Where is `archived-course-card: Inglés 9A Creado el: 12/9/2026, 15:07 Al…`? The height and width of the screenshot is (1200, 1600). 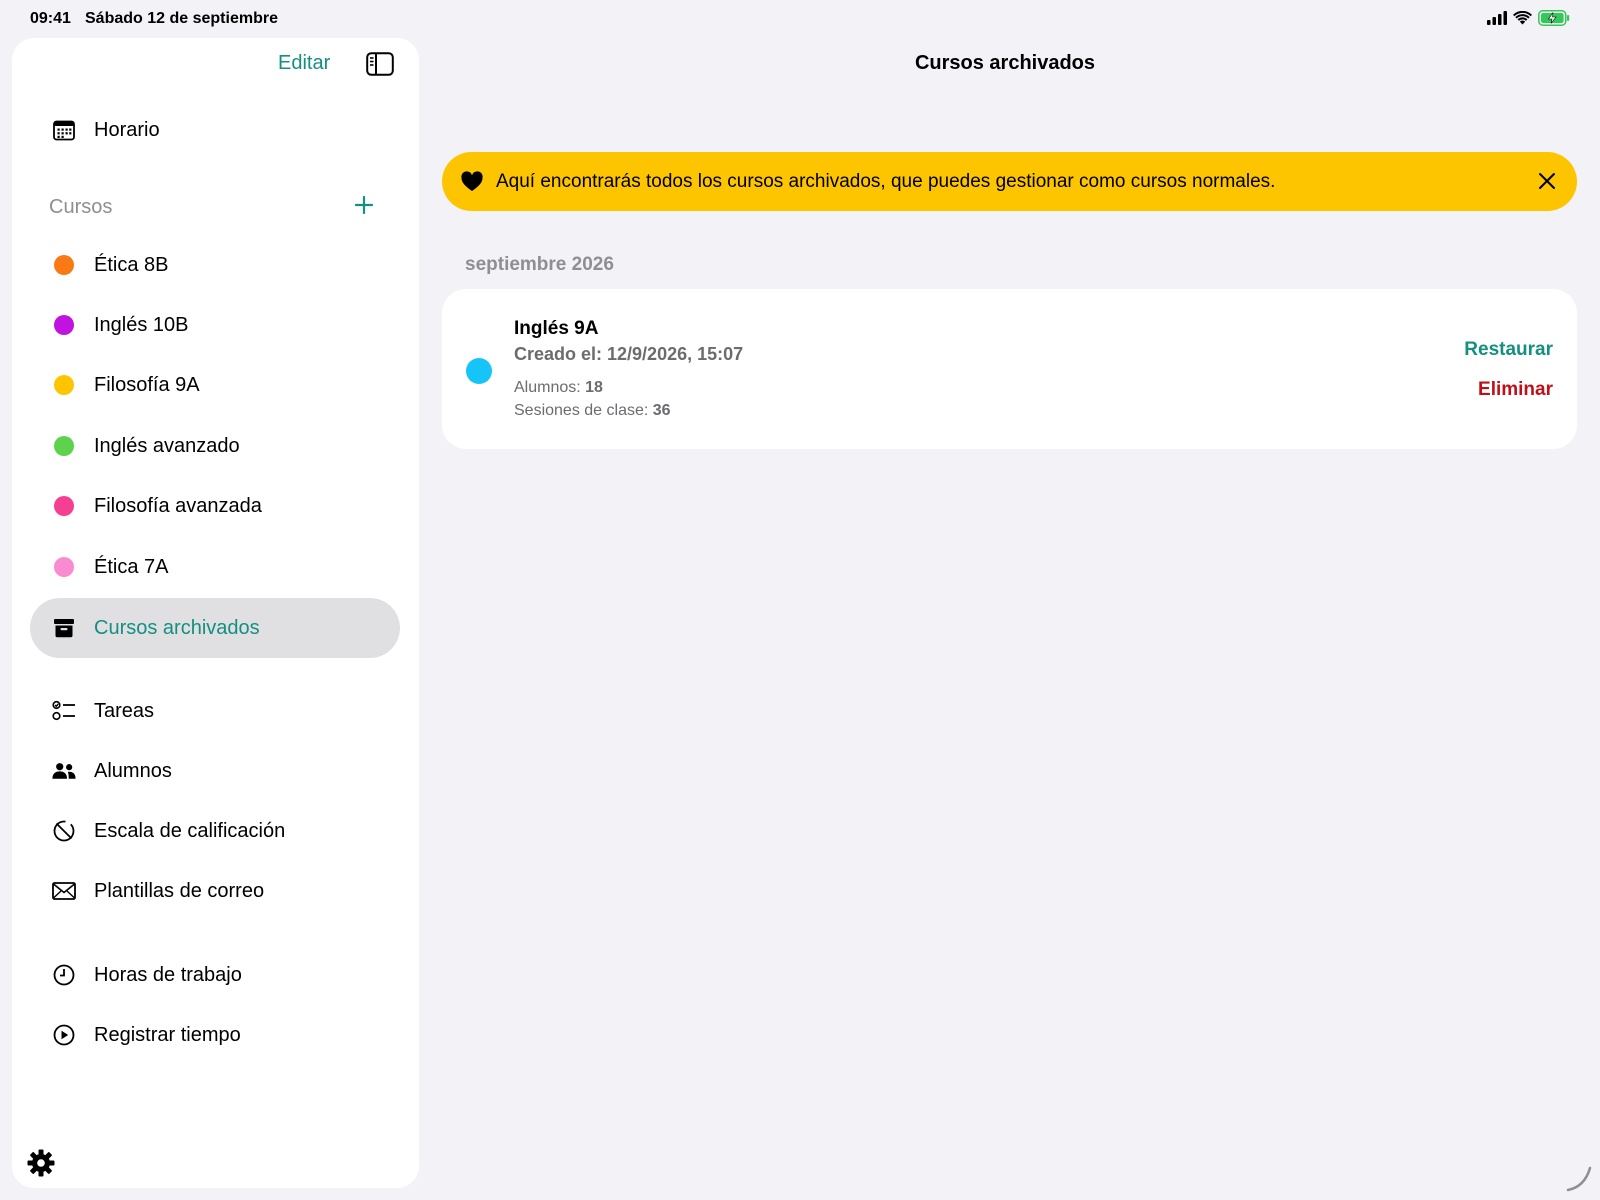
archived-course-card: Inglés 9A Creado el: 12/9/2026, 15:07 Al… is located at coordinates (1009, 369).